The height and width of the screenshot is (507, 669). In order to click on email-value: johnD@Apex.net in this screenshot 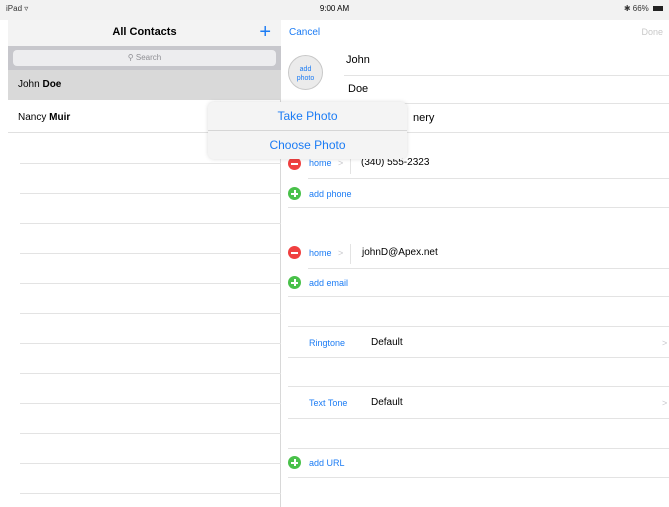, I will do `click(400, 252)`.